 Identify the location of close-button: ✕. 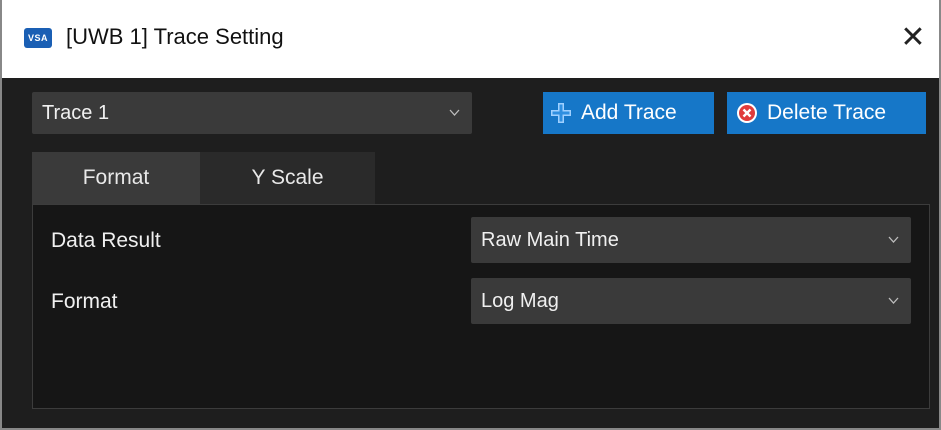
(913, 38).